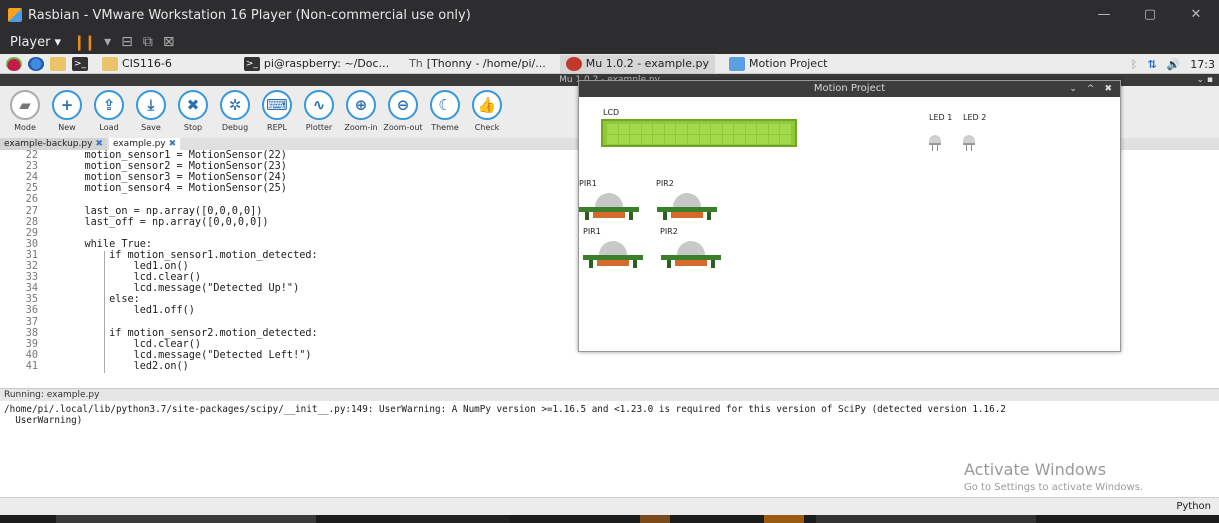  What do you see at coordinates (124, 366) in the screenshot?
I see `code-text: led2.on()` at bounding box center [124, 366].